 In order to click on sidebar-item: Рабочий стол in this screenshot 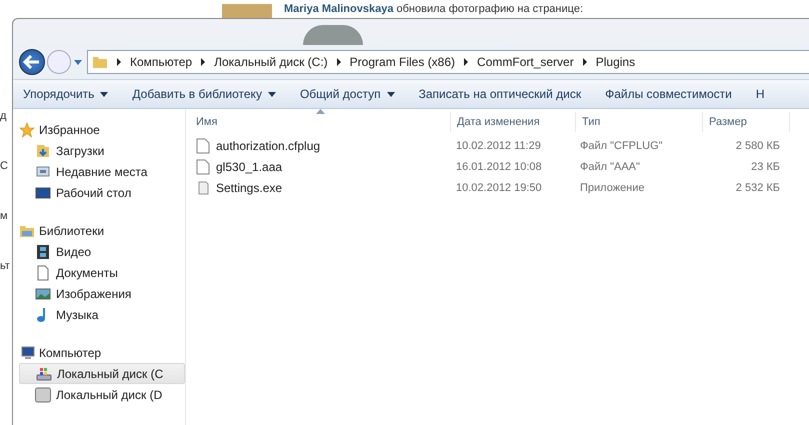, I will do `click(102, 192)`.